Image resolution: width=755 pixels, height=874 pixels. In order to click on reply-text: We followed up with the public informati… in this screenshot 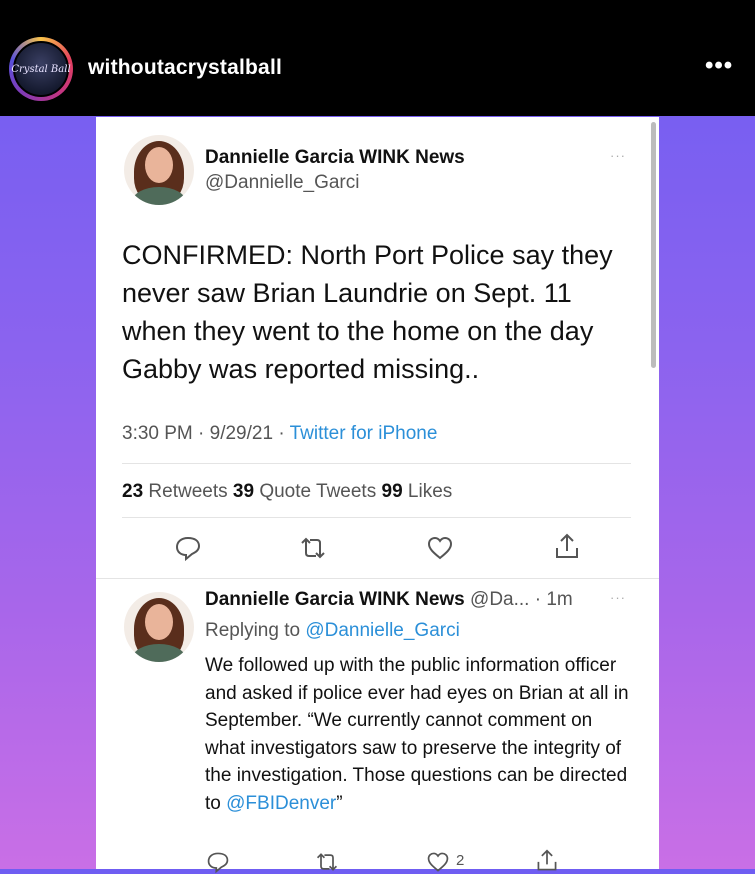, I will do `click(420, 734)`.